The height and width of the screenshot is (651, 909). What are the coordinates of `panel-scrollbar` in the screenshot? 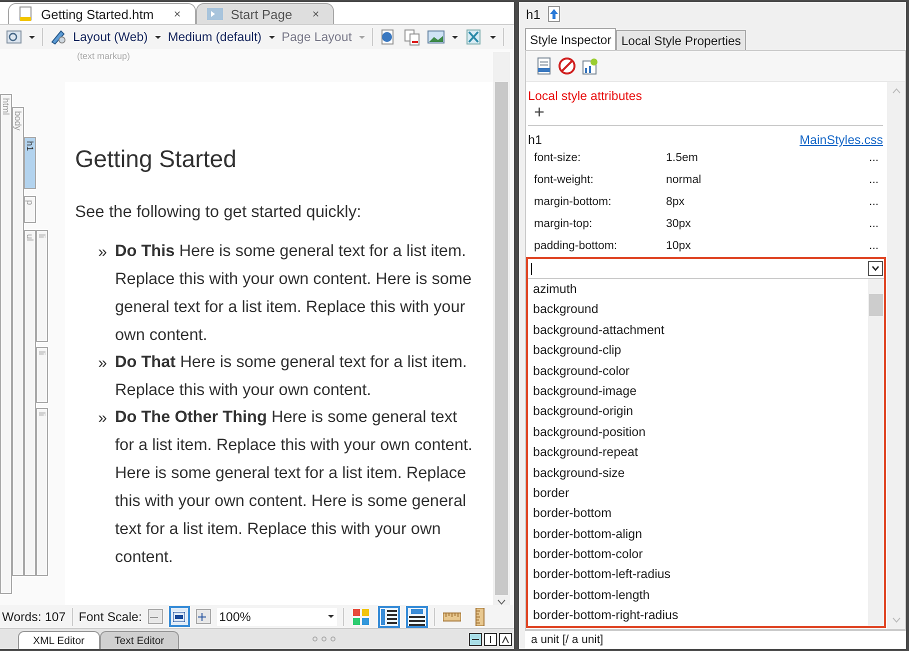 It's located at (896, 355).